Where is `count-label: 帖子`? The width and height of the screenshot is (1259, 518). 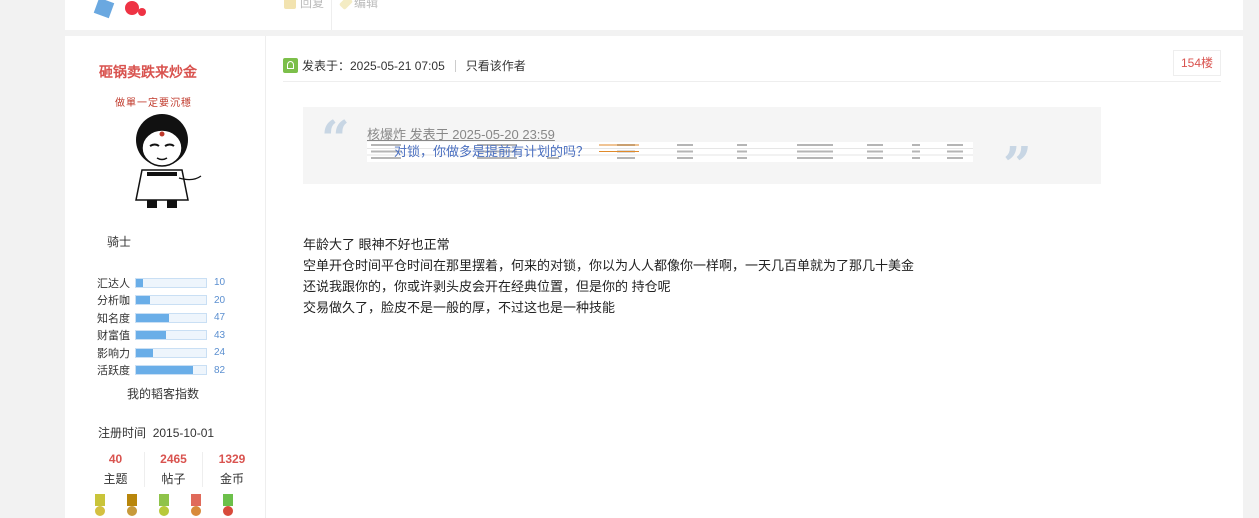 count-label: 帖子 is located at coordinates (173, 479).